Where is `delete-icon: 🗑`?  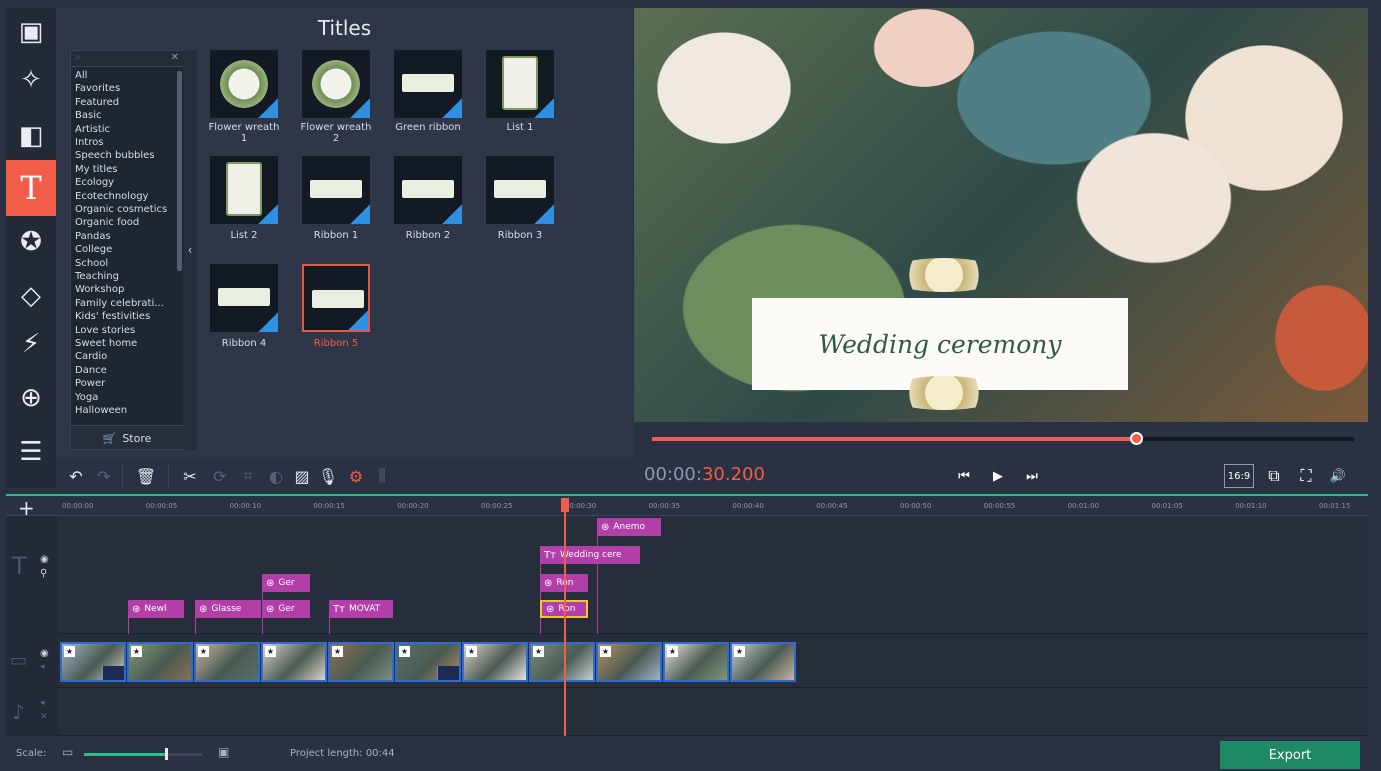
delete-icon: 🗑 is located at coordinates (146, 476).